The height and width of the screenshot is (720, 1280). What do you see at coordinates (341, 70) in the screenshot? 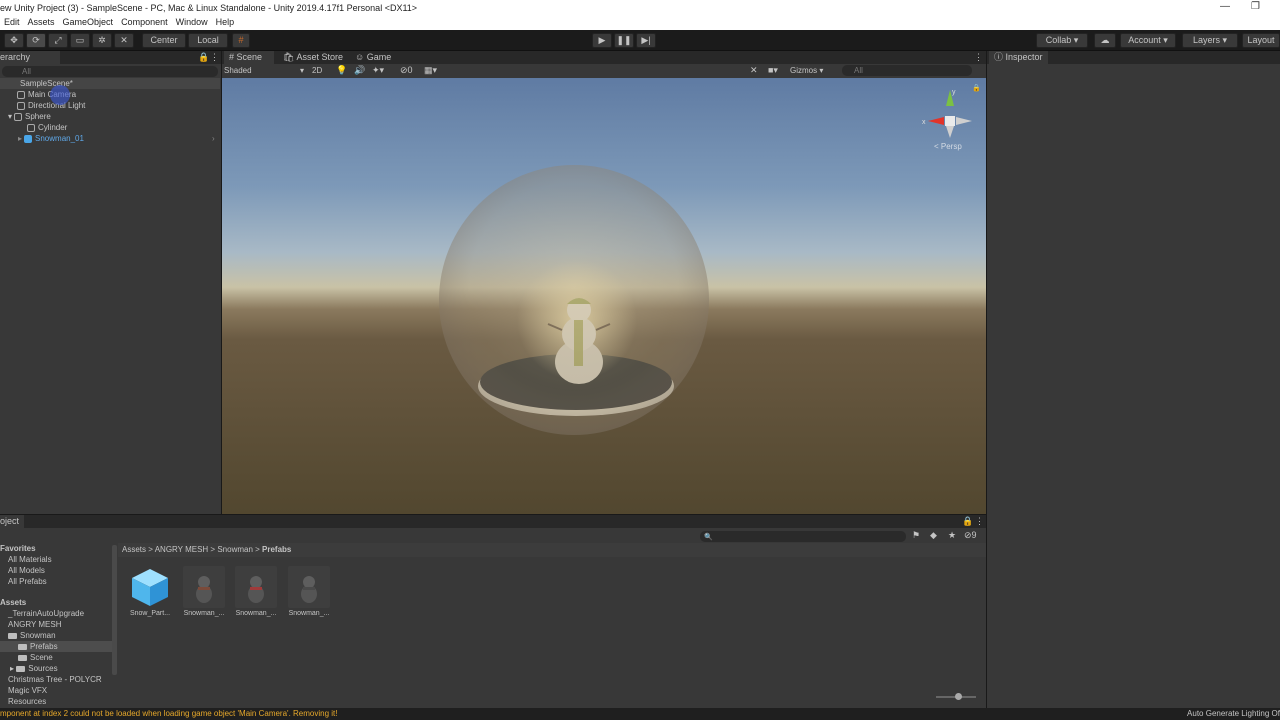
I see `lighting-icon: 💡` at bounding box center [341, 70].